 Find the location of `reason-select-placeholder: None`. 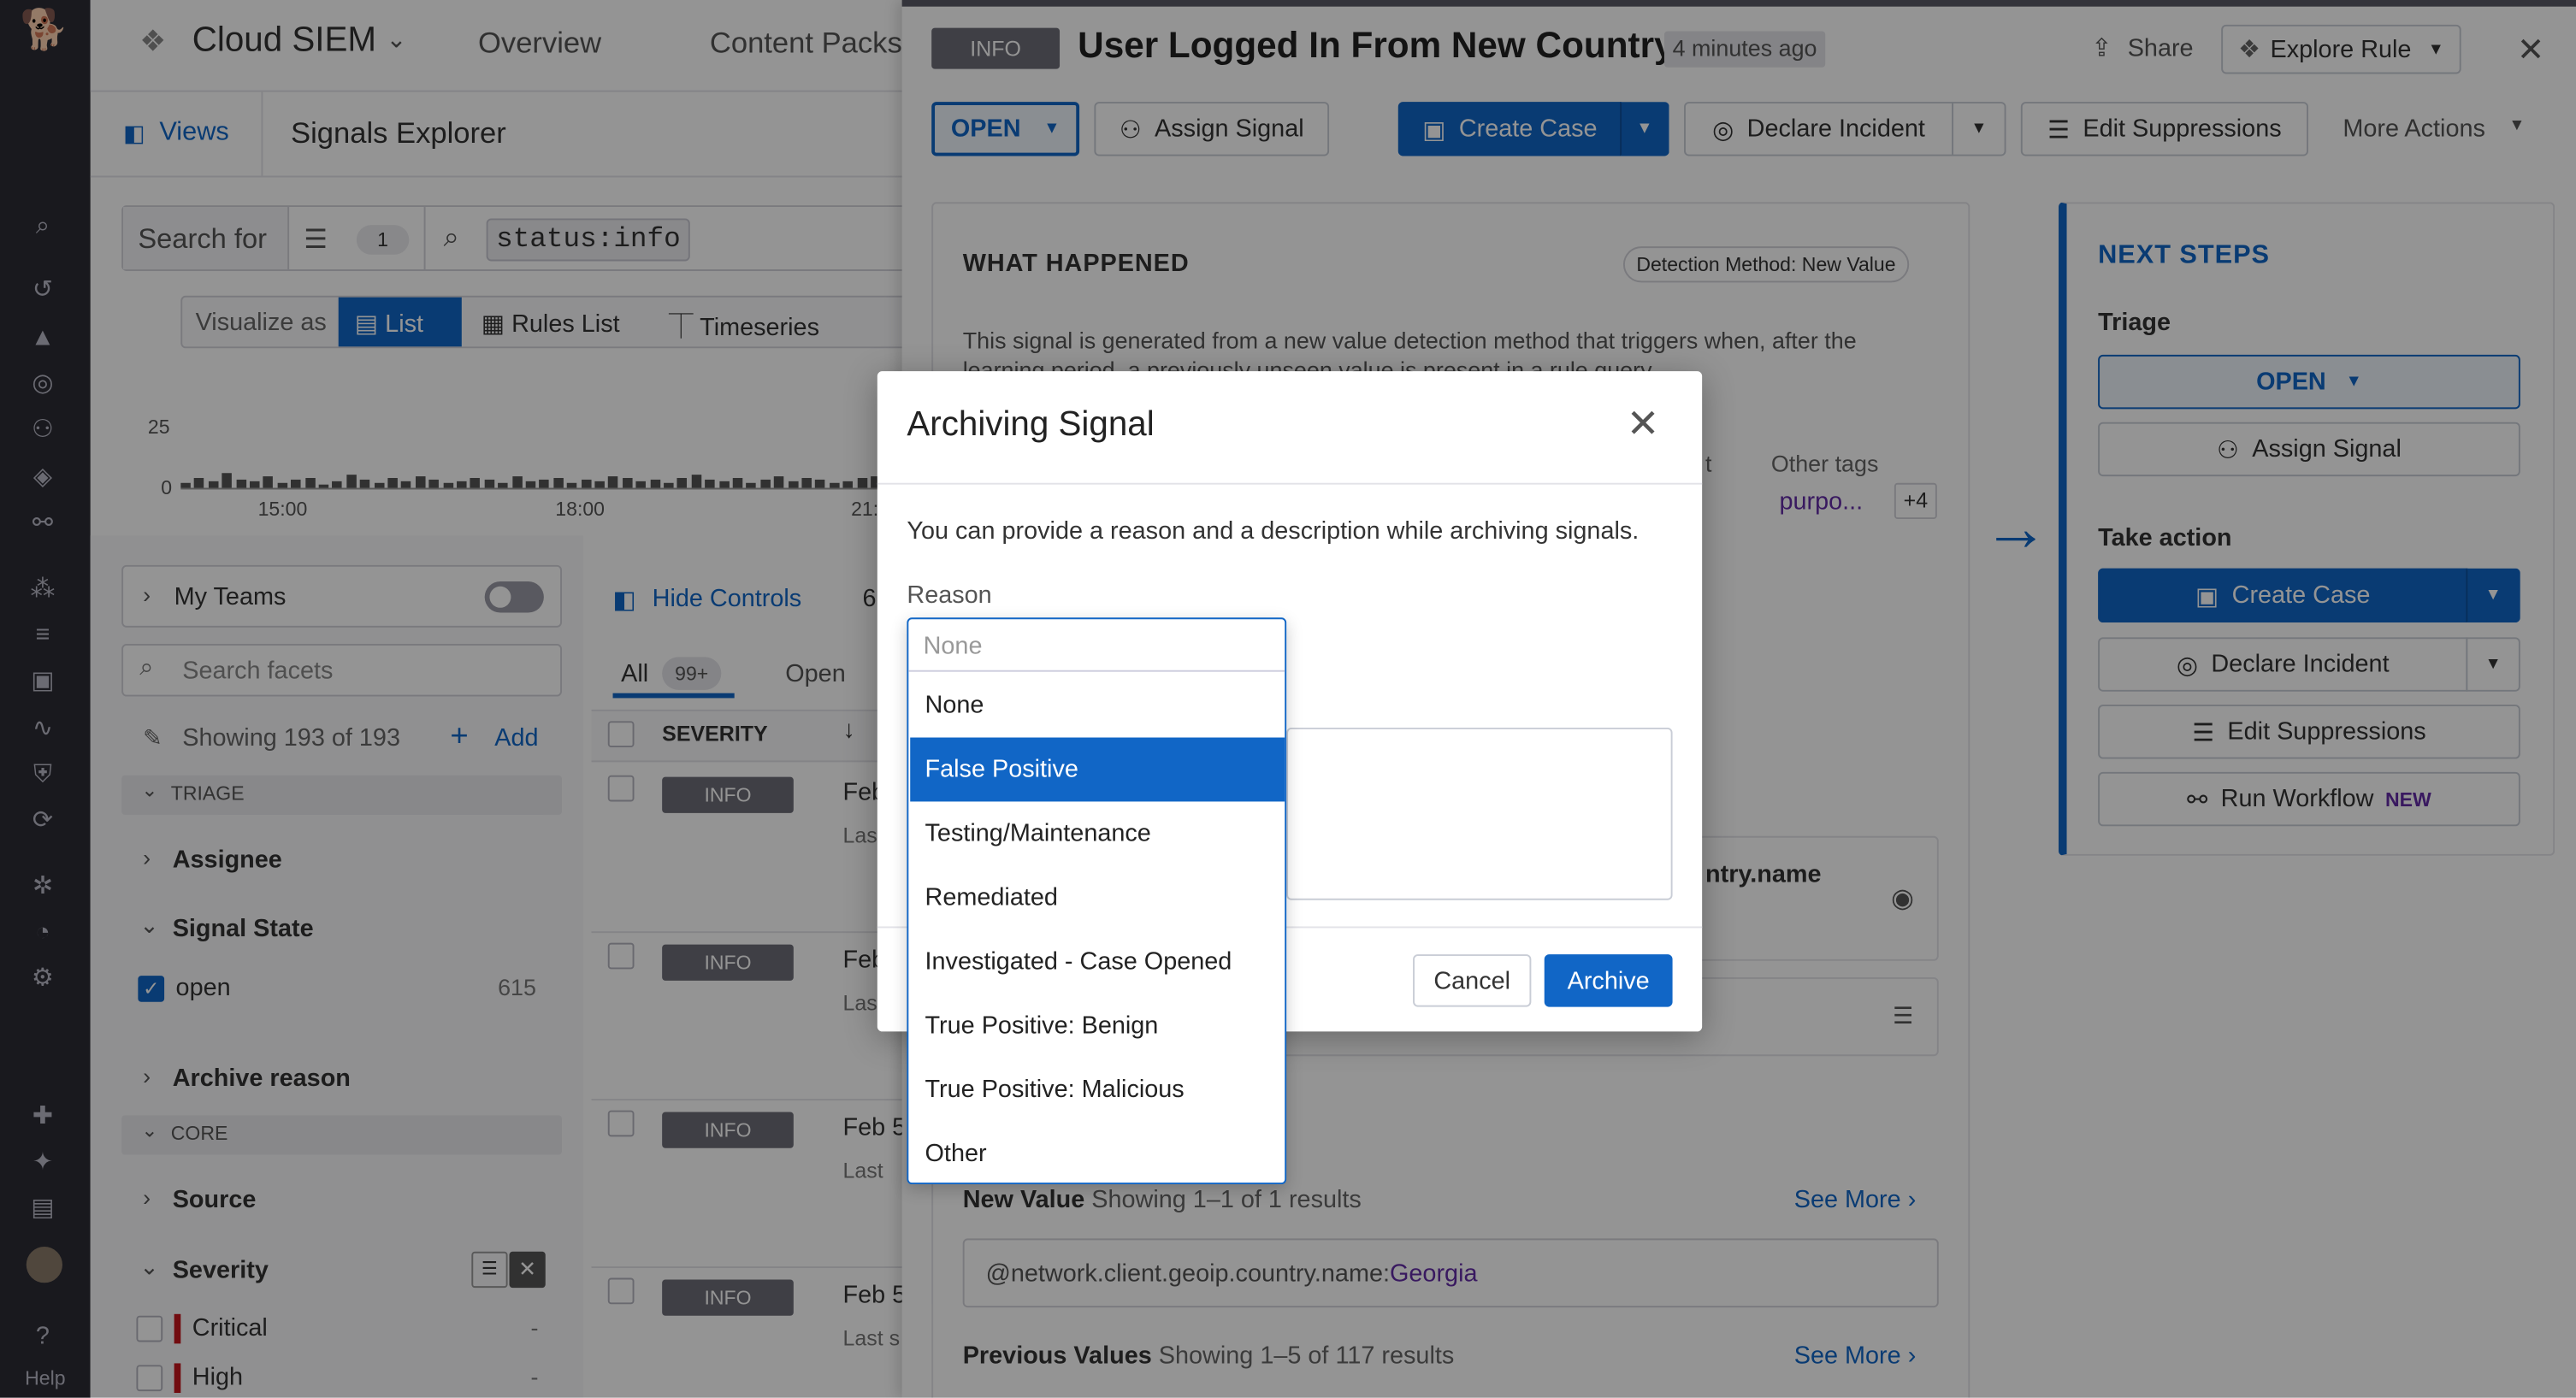

reason-select-placeholder: None is located at coordinates (1096, 645).